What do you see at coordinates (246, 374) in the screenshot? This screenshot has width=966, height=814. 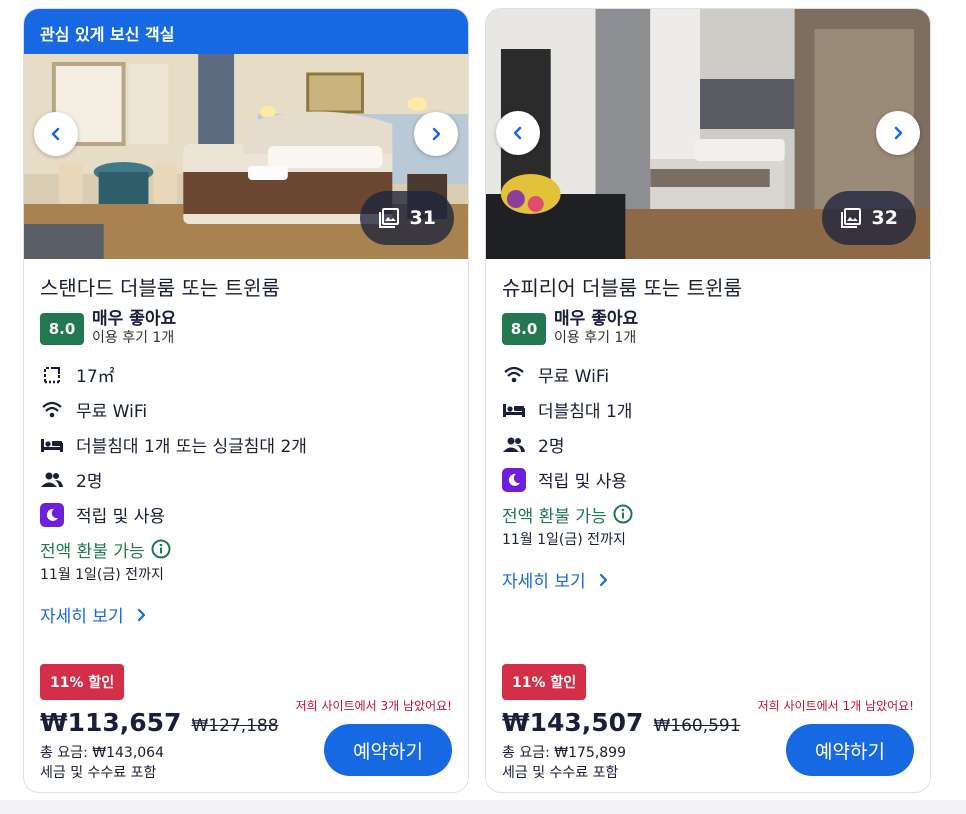 I see `amenity-item: 17㎡` at bounding box center [246, 374].